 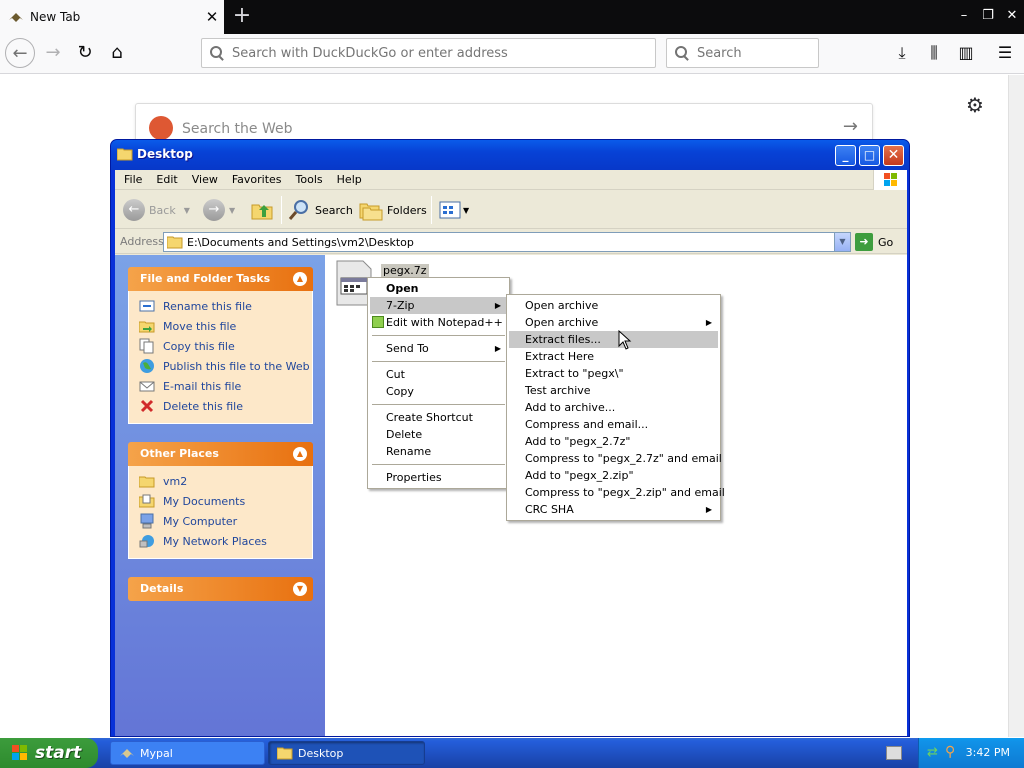 What do you see at coordinates (20, 53) in the screenshot?
I see `back-button: ←` at bounding box center [20, 53].